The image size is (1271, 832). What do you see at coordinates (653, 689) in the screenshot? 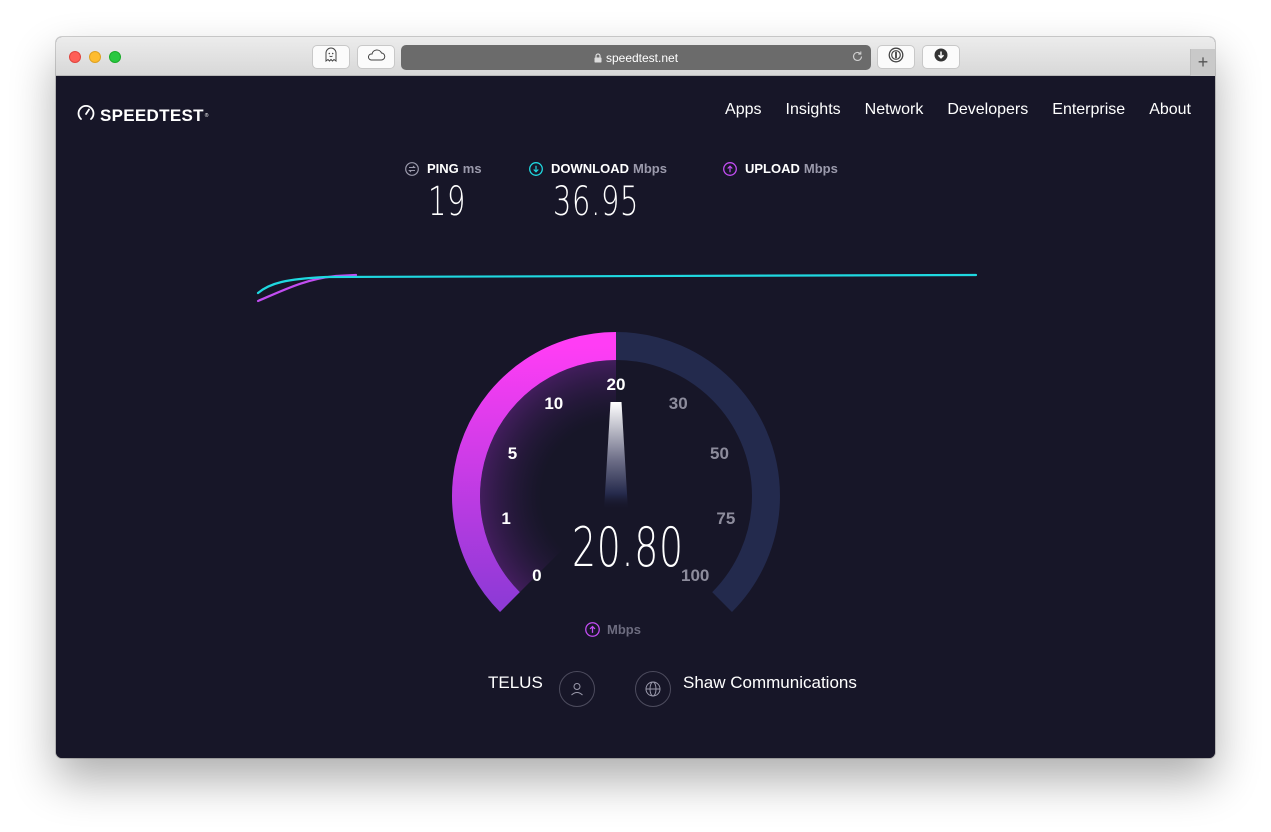
I see `globe-icon` at bounding box center [653, 689].